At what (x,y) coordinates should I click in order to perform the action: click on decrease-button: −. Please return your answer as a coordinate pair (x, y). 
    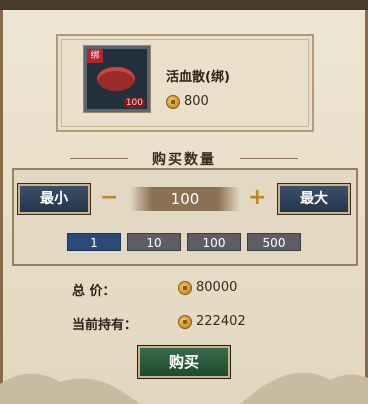
    Looking at the image, I should click on (109, 198).